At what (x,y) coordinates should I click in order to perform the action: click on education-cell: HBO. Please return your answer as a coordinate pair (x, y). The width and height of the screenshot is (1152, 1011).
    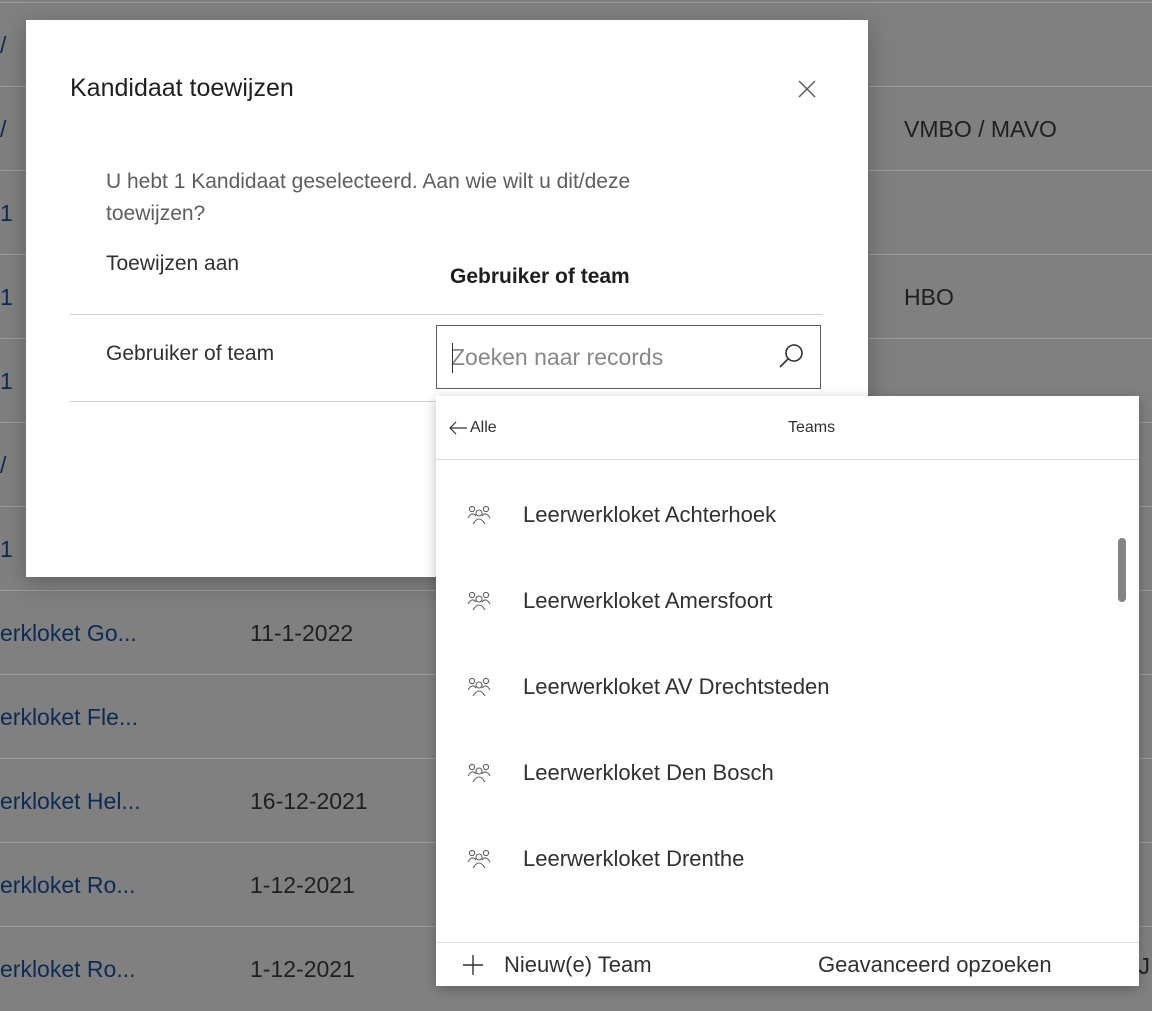
    Looking at the image, I should click on (929, 297).